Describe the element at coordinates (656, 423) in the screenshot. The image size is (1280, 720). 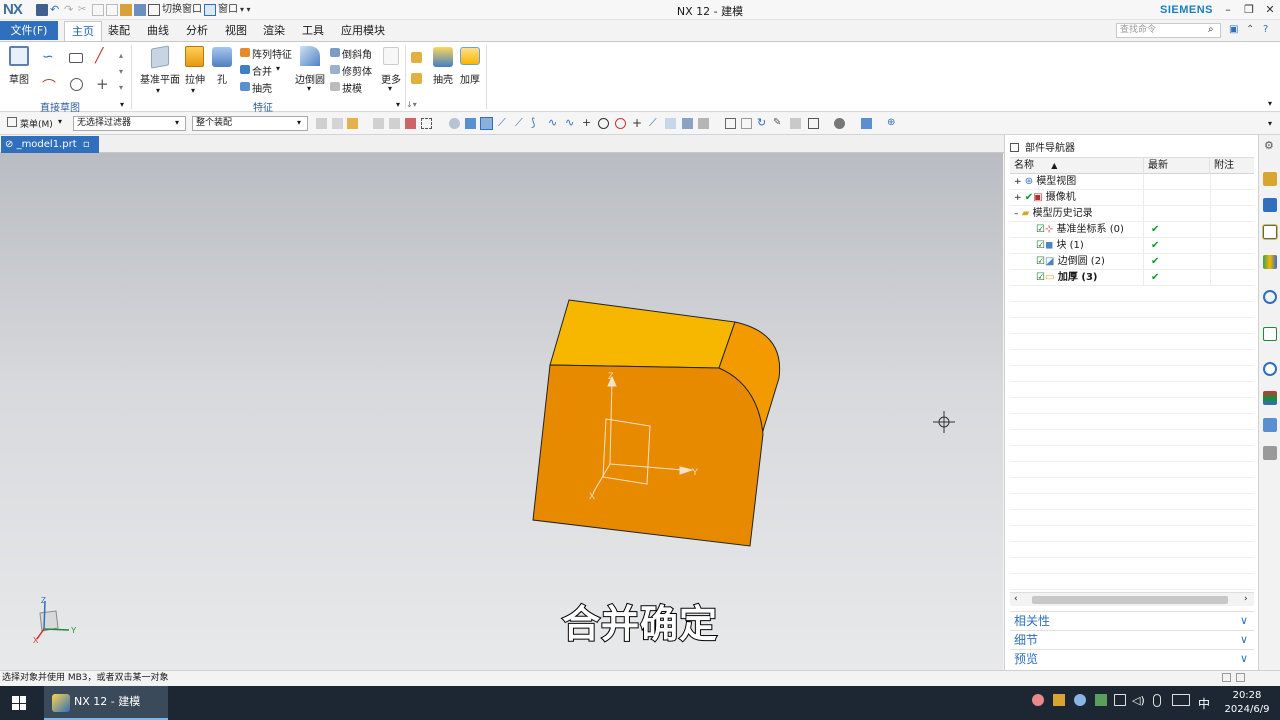
I see `solid-part-model` at that location.